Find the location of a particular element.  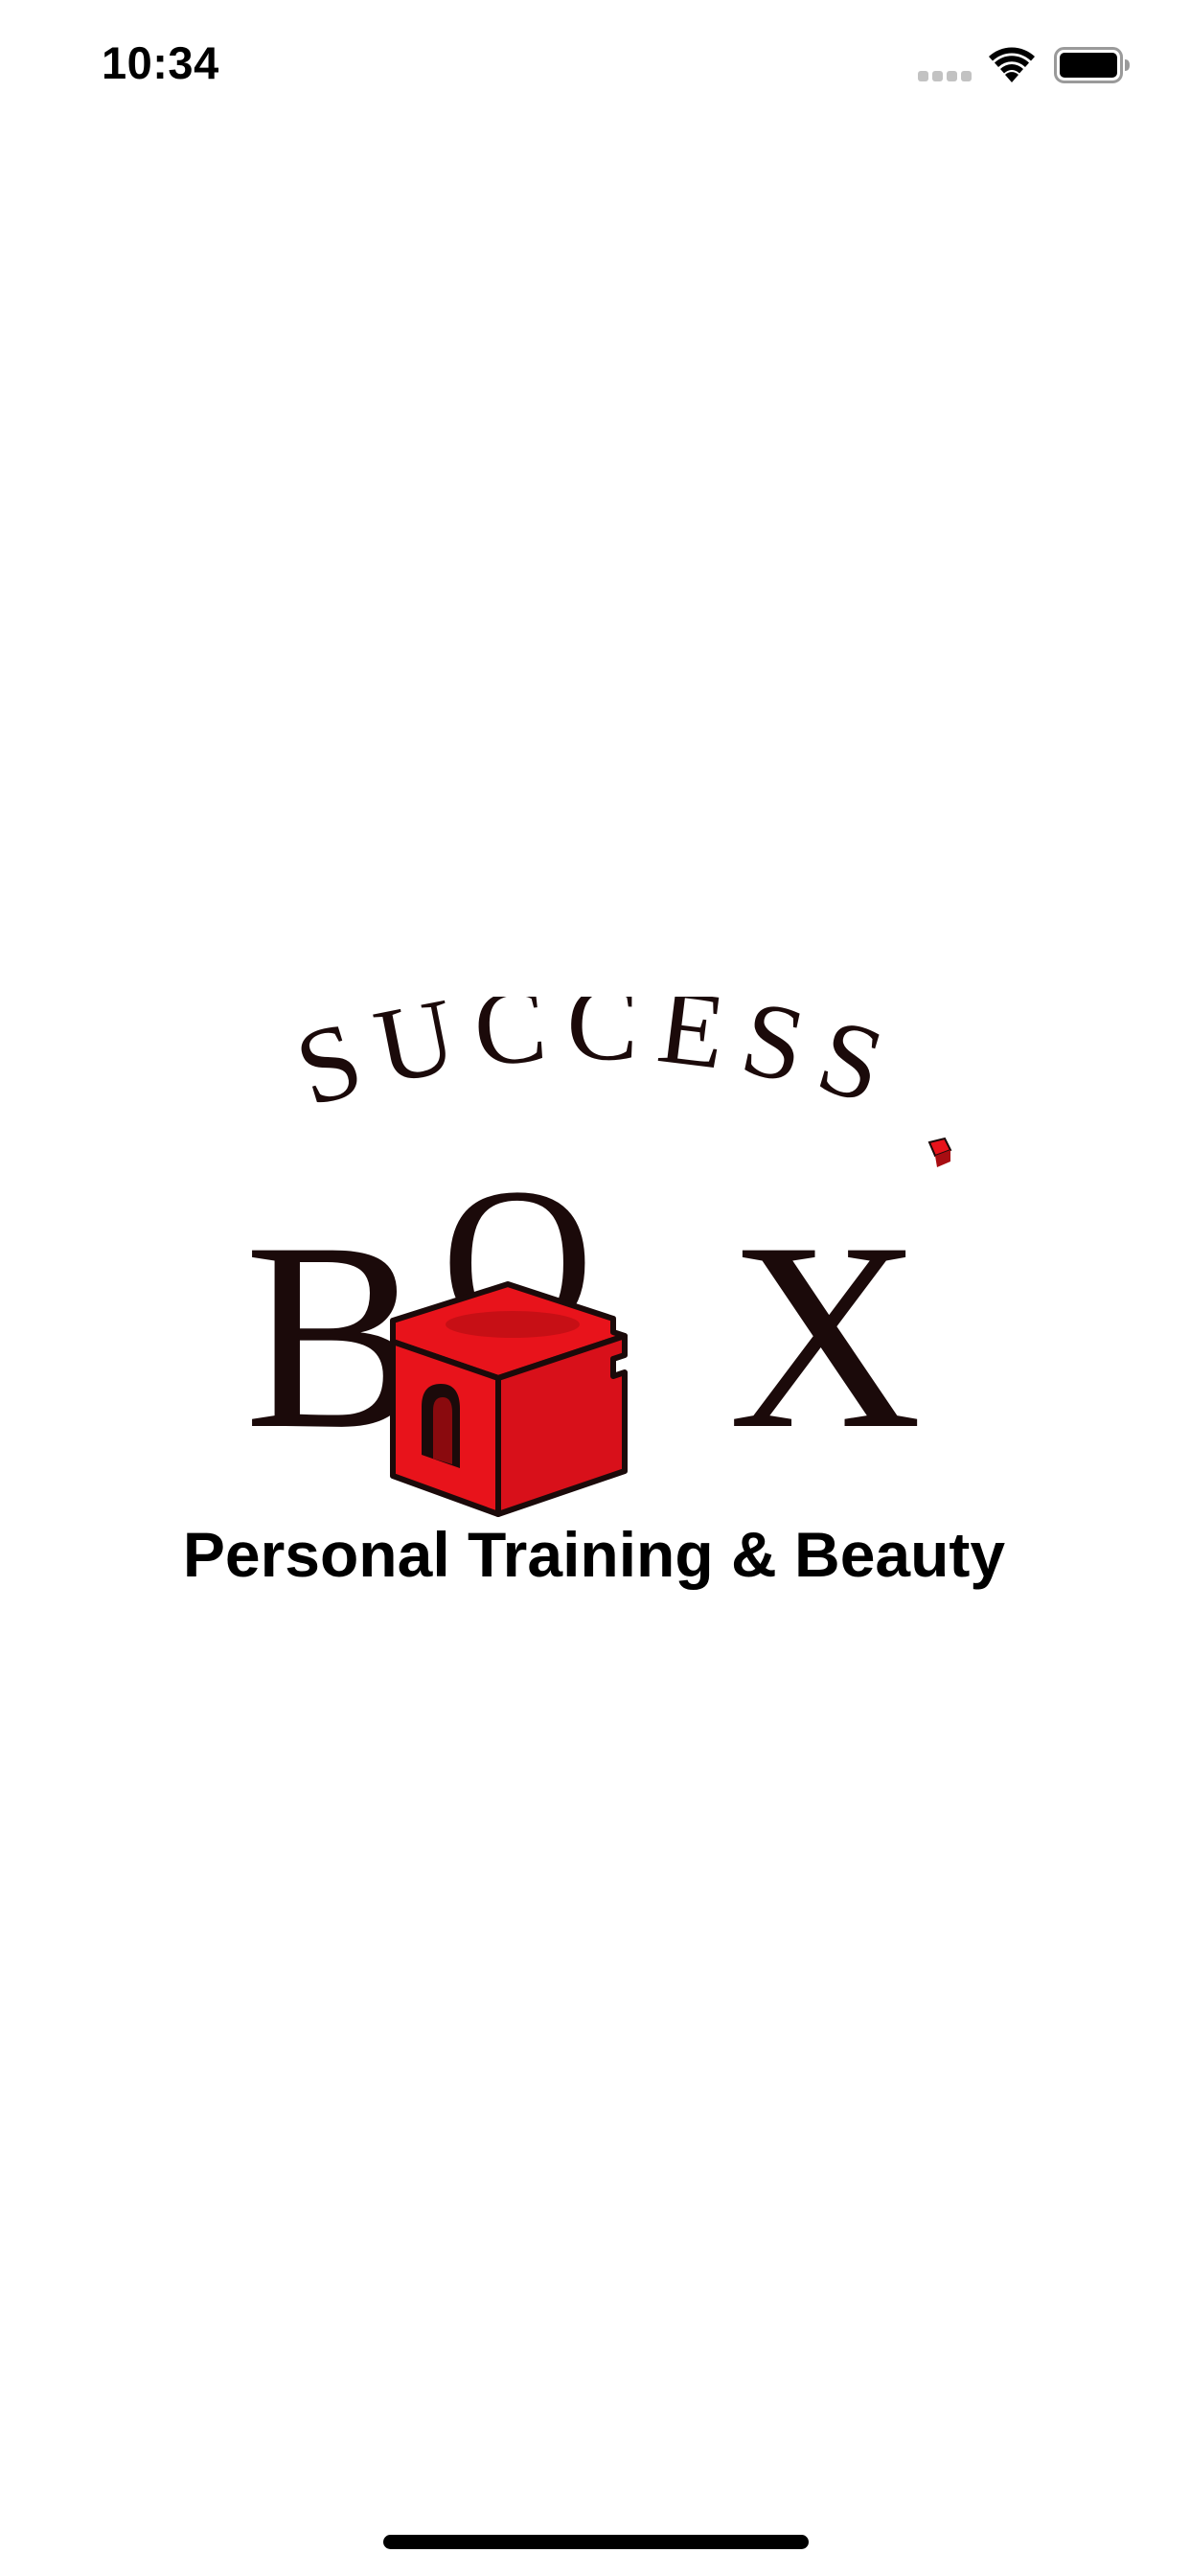

logo-success-text: SUCCESS is located at coordinates (599, 1064).